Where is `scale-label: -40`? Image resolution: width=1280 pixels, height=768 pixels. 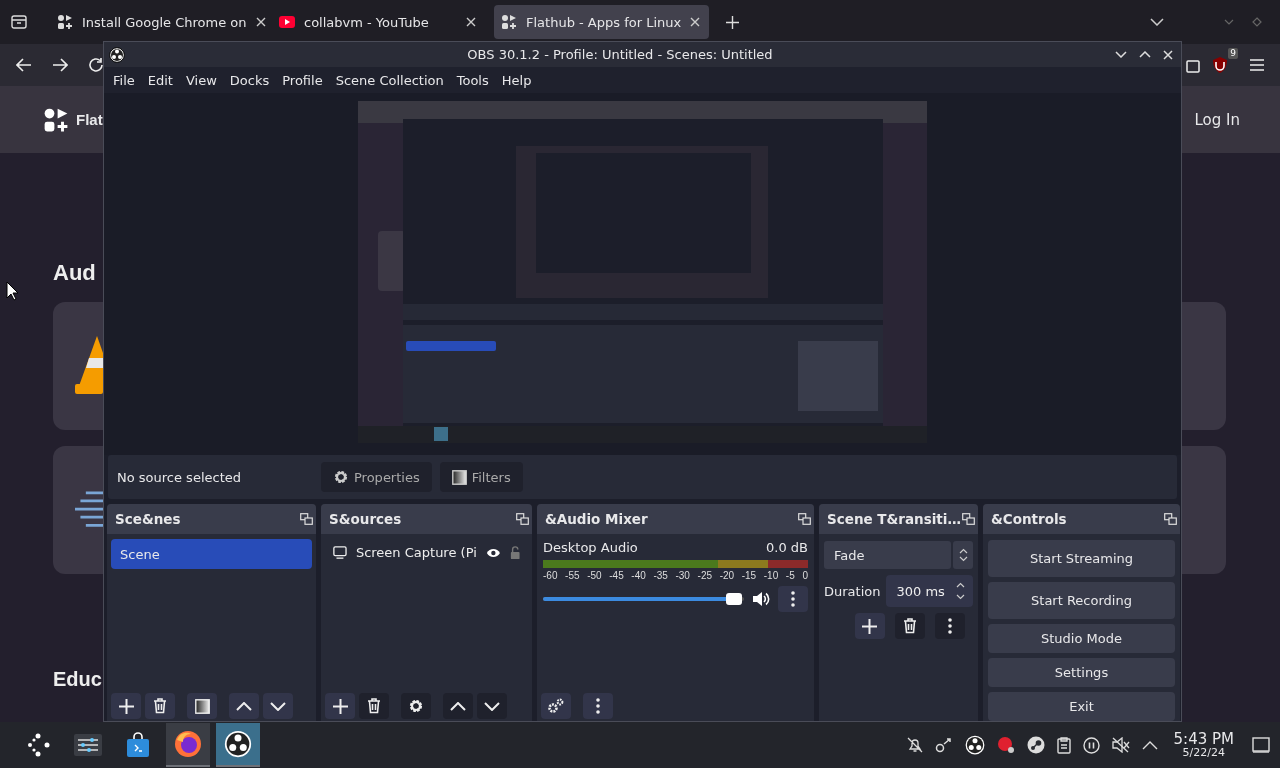
scale-label: -40 is located at coordinates (638, 575).